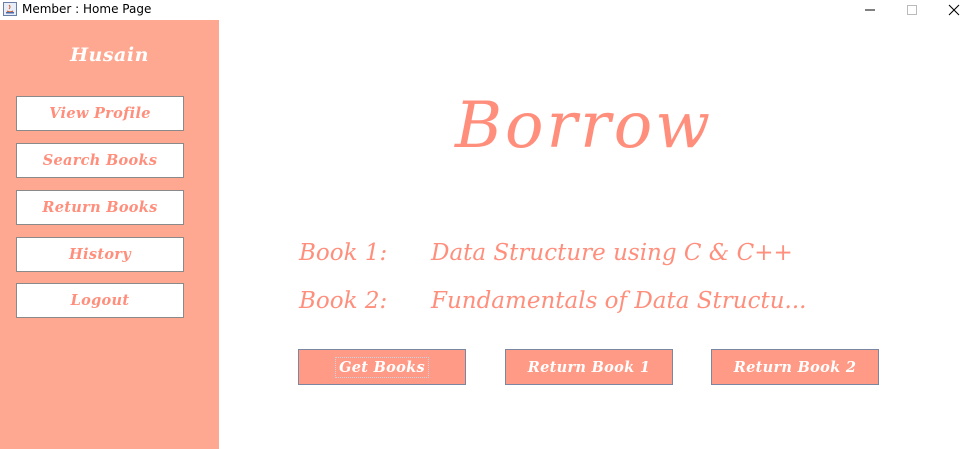 The width and height of the screenshot is (975, 449). I want to click on return-book-2-button: Return Book 2, so click(795, 367).